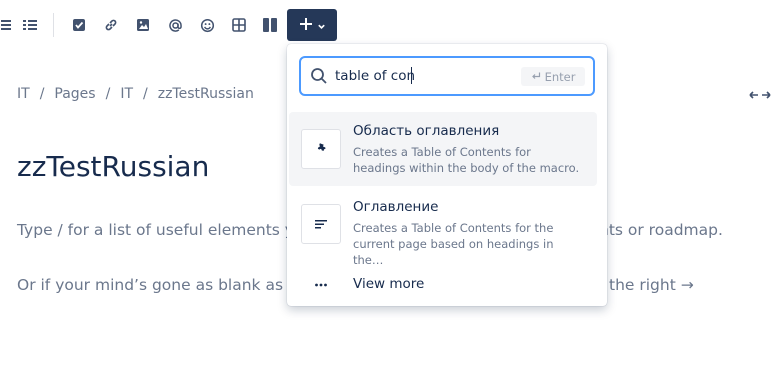 The width and height of the screenshot is (779, 370). Describe the element at coordinates (306, 25) in the screenshot. I see `plus-icon` at that location.